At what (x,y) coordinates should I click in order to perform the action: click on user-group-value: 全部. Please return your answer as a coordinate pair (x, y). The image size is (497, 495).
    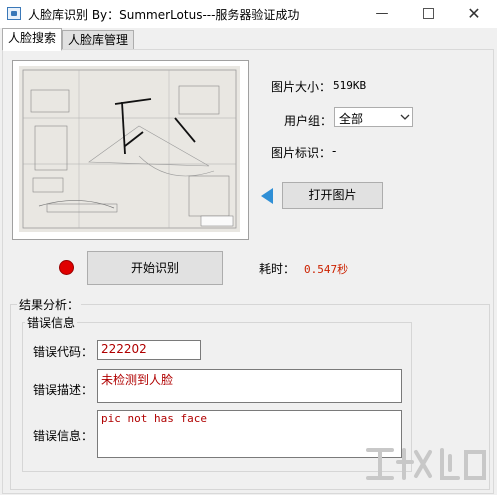
    Looking at the image, I should click on (351, 119).